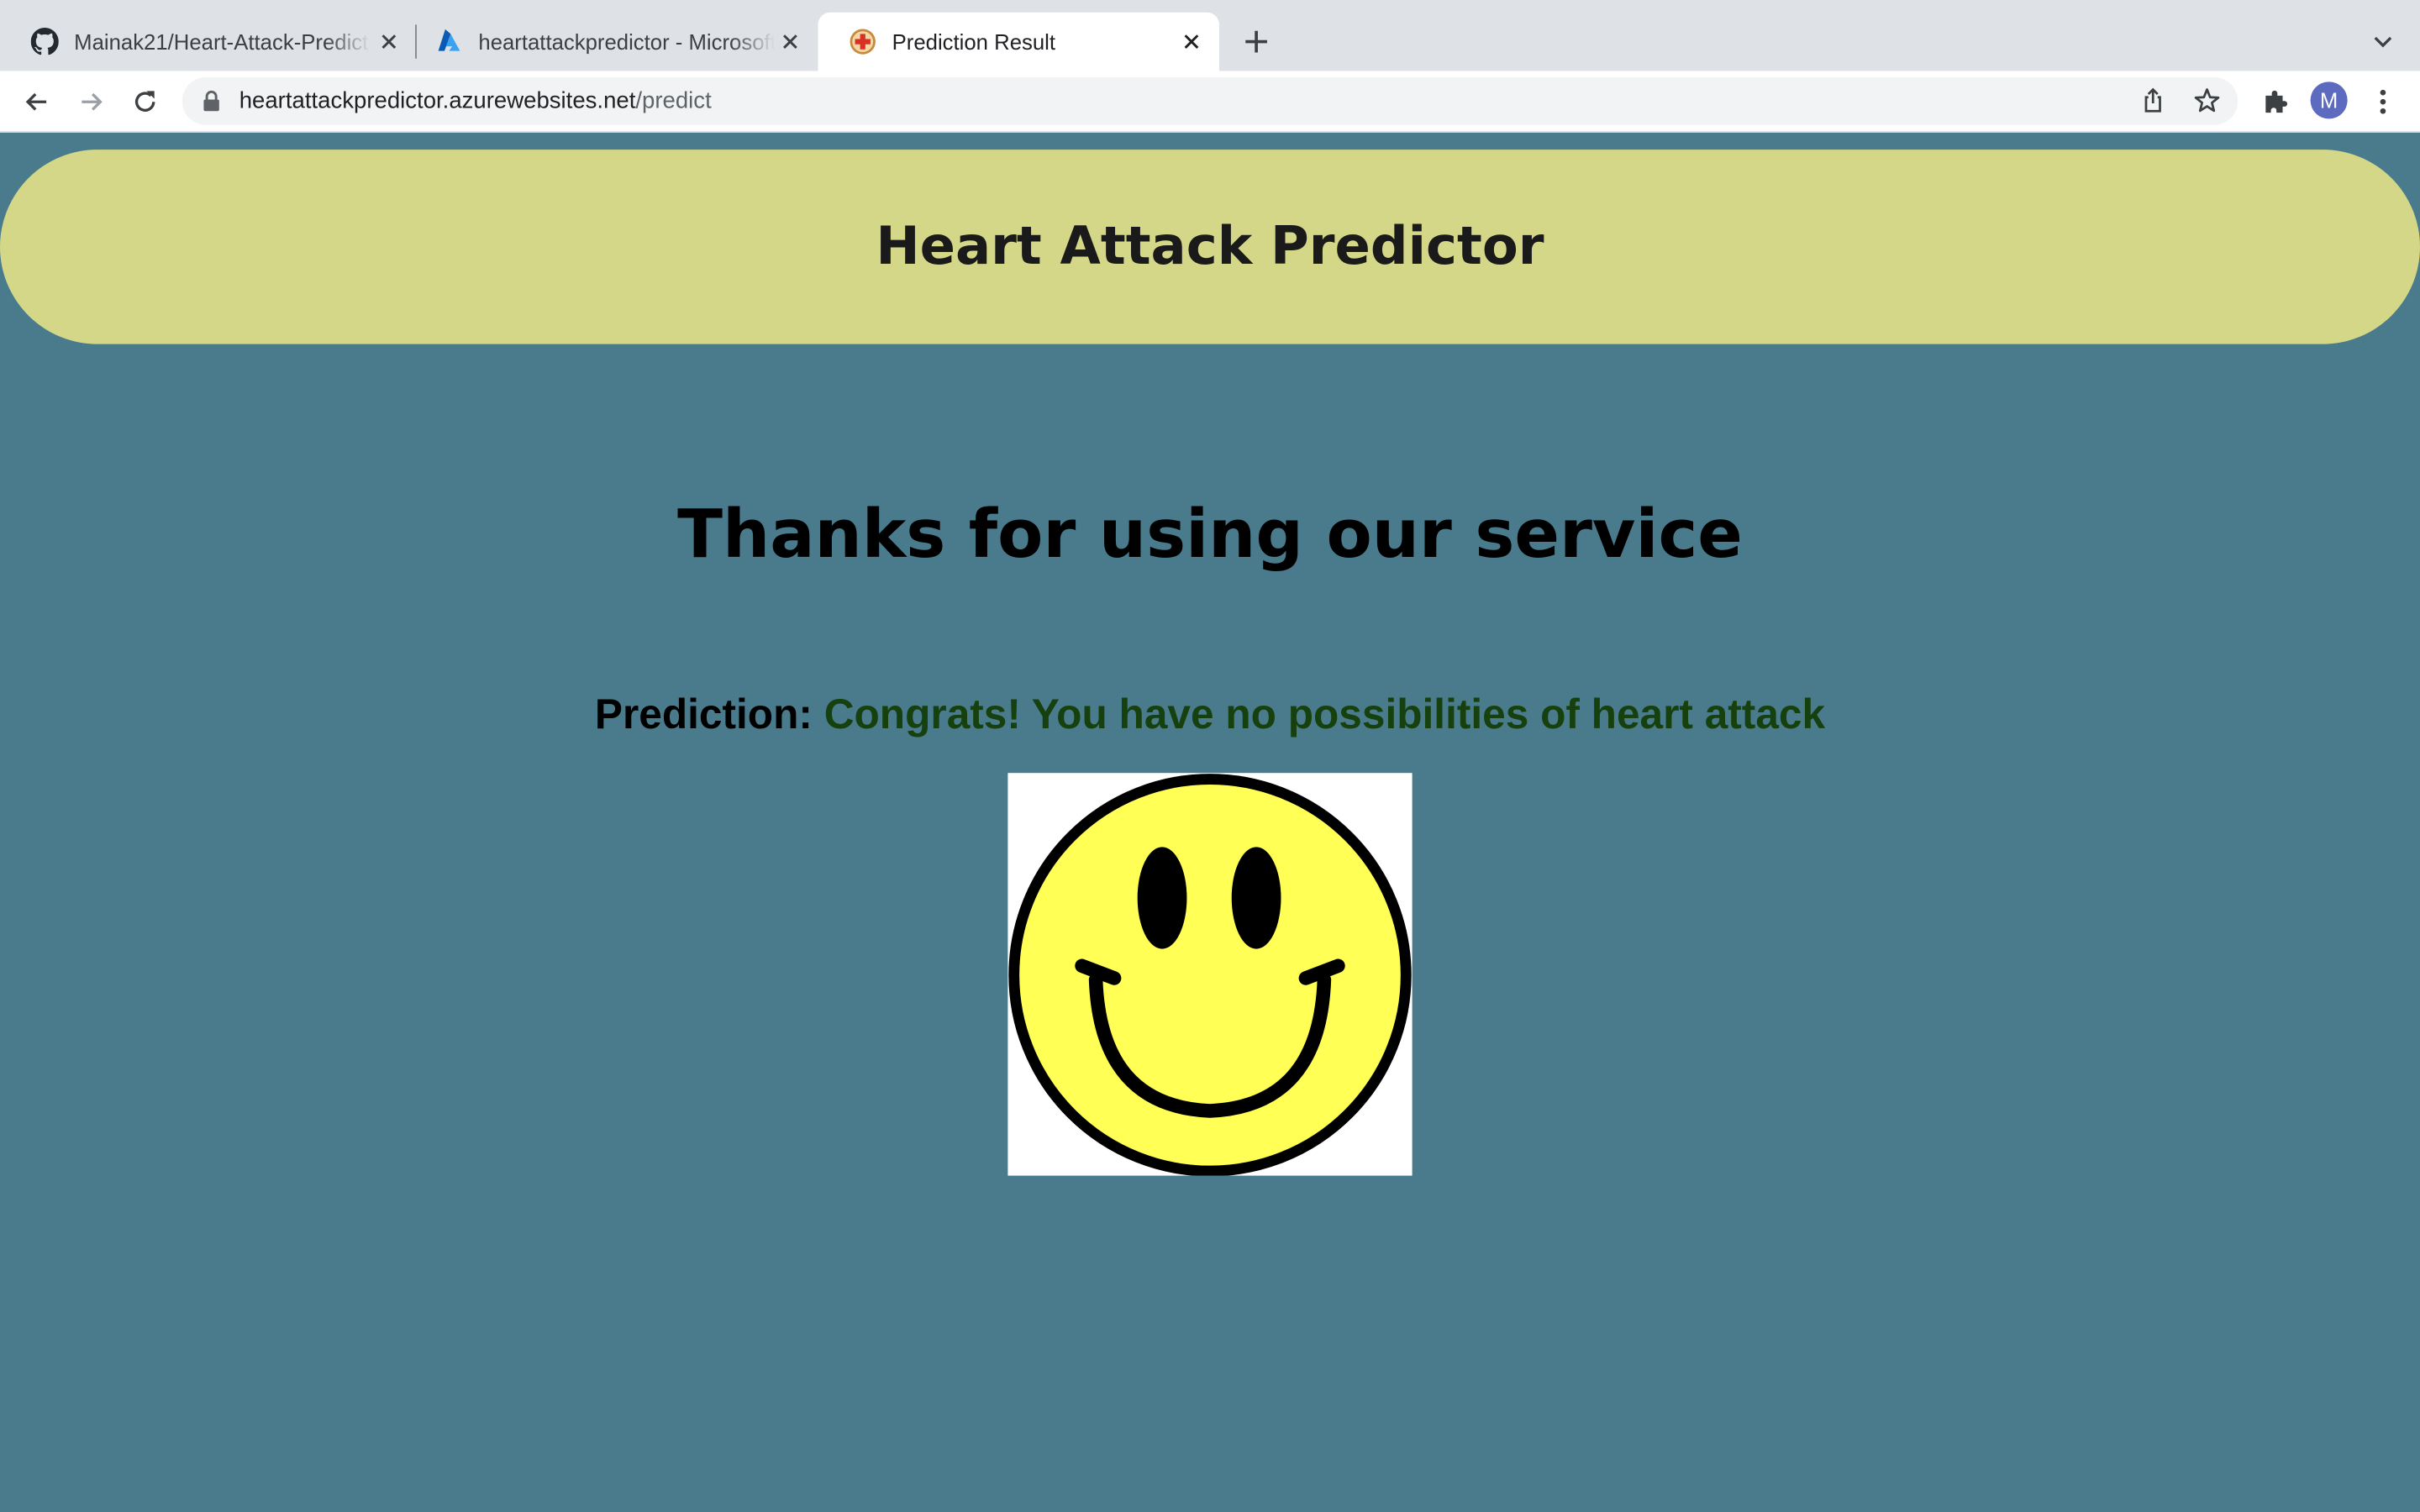 Image resolution: width=2420 pixels, height=1512 pixels. I want to click on azure-icon, so click(449, 40).